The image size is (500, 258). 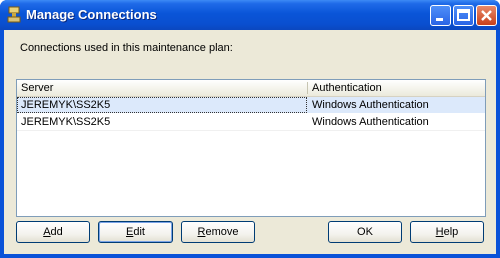 What do you see at coordinates (14, 14) in the screenshot?
I see `app-icon` at bounding box center [14, 14].